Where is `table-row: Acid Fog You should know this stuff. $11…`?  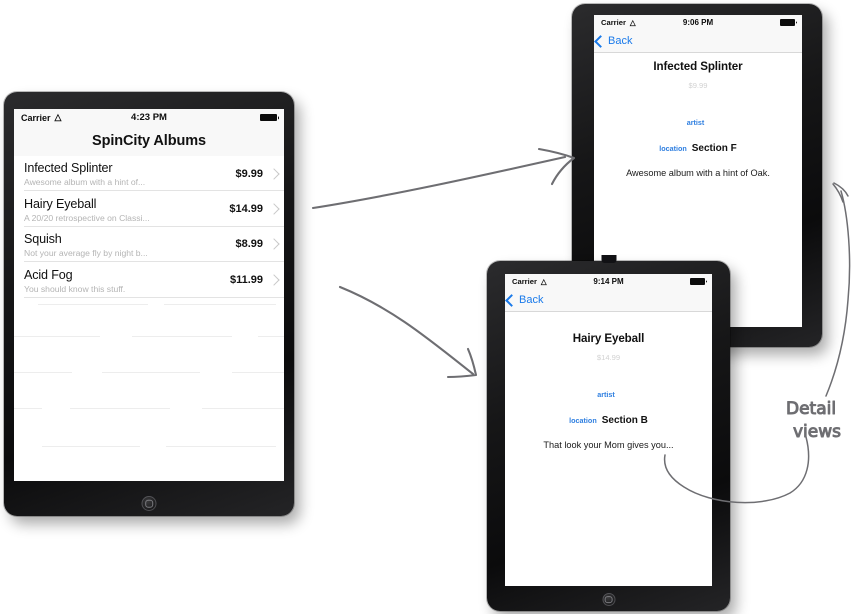 table-row: Acid Fog You should know this stuff. $11… is located at coordinates (149, 280).